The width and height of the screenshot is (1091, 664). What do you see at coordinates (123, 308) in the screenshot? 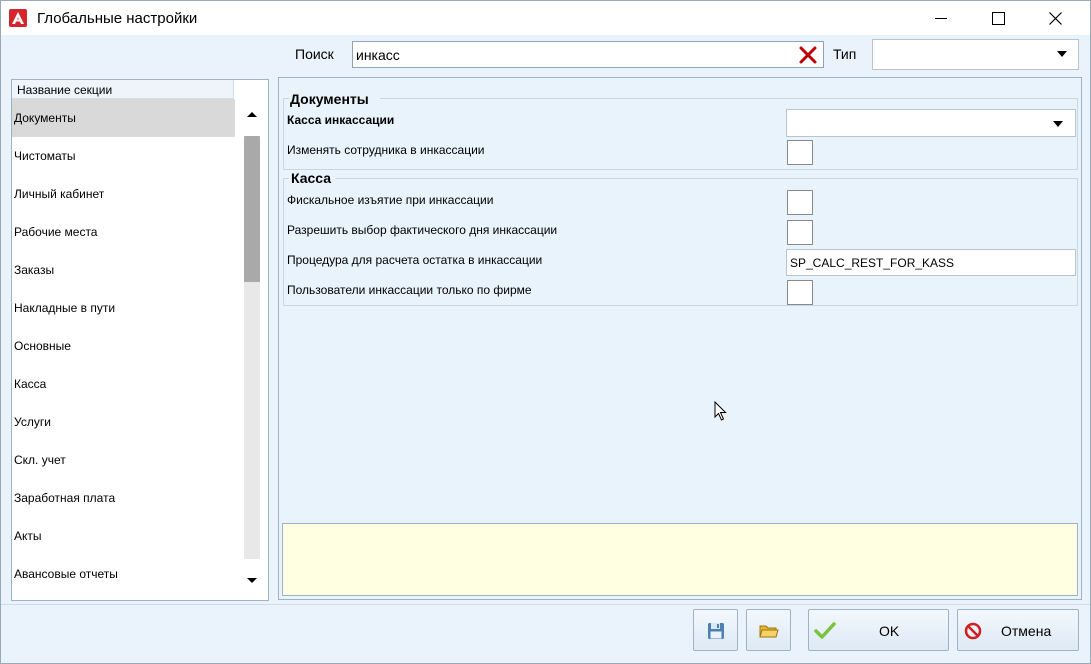
I see `list-item: Накладные в пути` at bounding box center [123, 308].